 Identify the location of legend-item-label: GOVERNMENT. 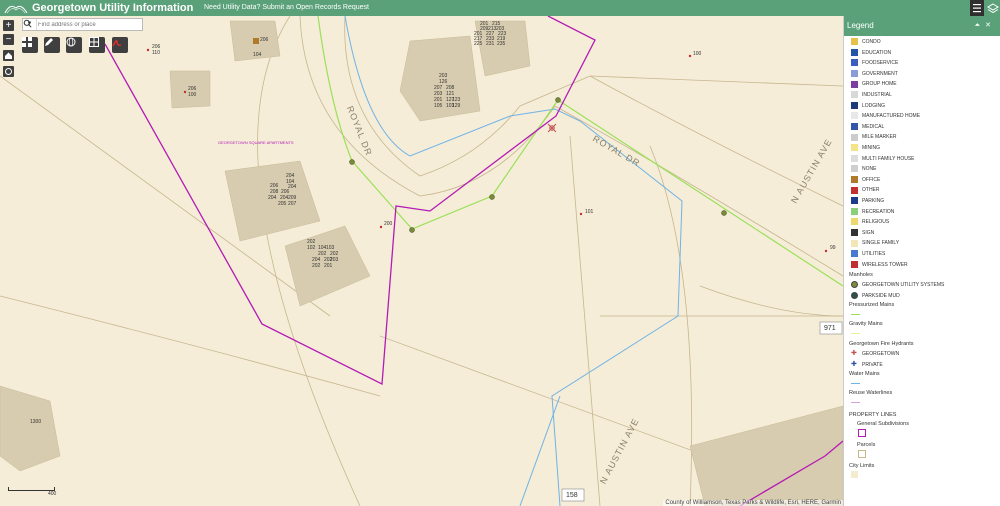
(880, 73).